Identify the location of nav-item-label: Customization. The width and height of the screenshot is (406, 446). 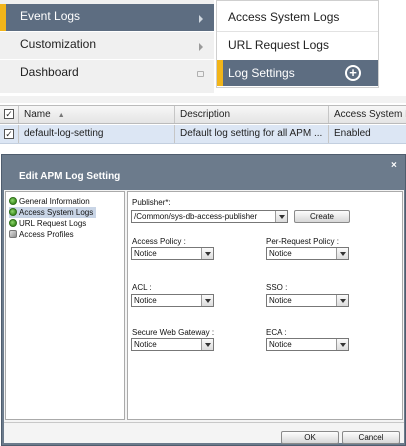
(58, 44).